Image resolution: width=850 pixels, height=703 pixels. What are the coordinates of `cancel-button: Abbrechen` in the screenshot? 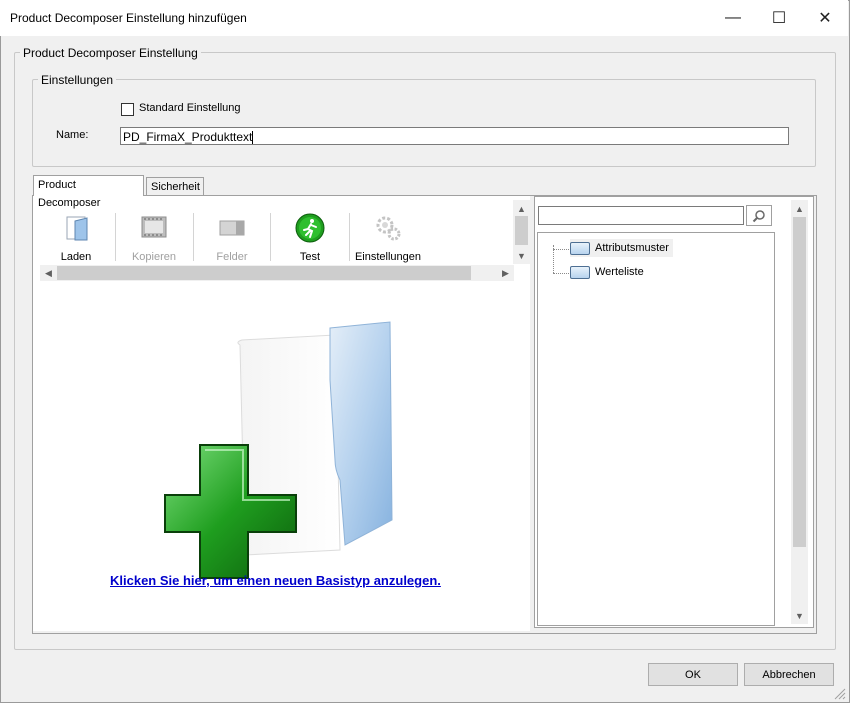 It's located at (789, 674).